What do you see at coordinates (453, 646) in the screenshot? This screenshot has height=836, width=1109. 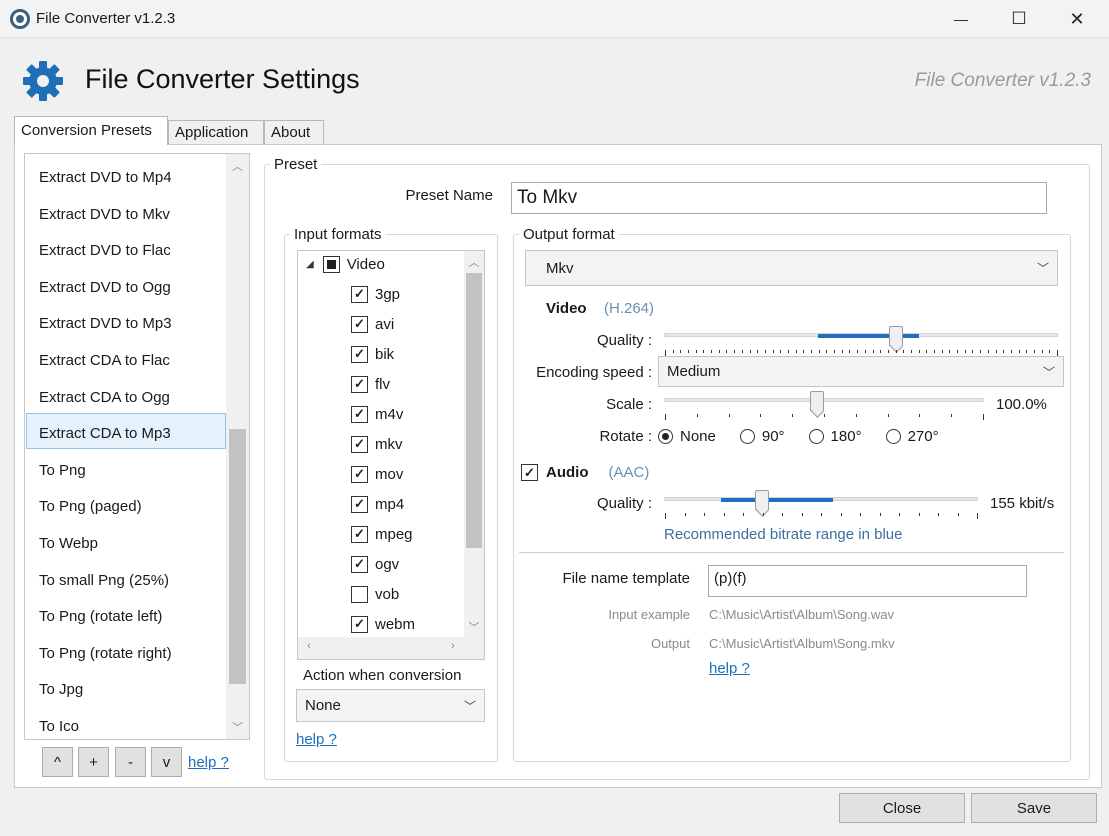 I see `scroll-right-icon: ›` at bounding box center [453, 646].